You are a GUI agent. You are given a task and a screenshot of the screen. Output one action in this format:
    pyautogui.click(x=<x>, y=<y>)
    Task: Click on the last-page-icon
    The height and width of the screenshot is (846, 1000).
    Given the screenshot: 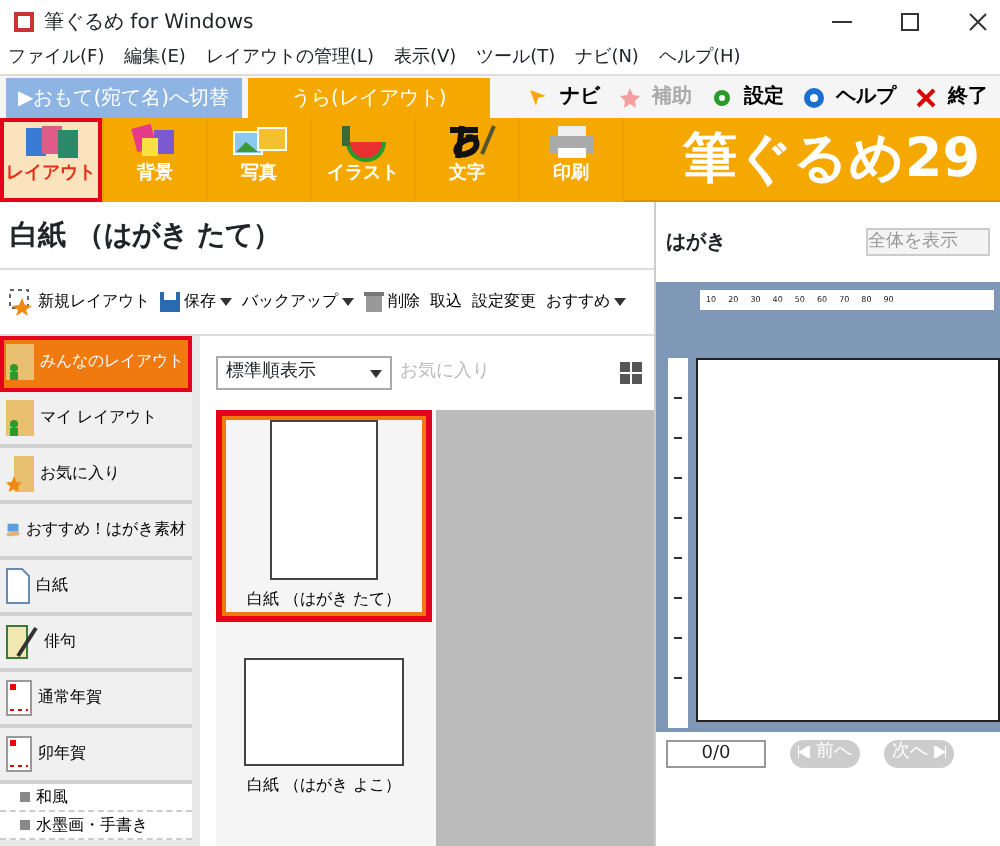 What is the action you would take?
    pyautogui.click(x=939, y=751)
    